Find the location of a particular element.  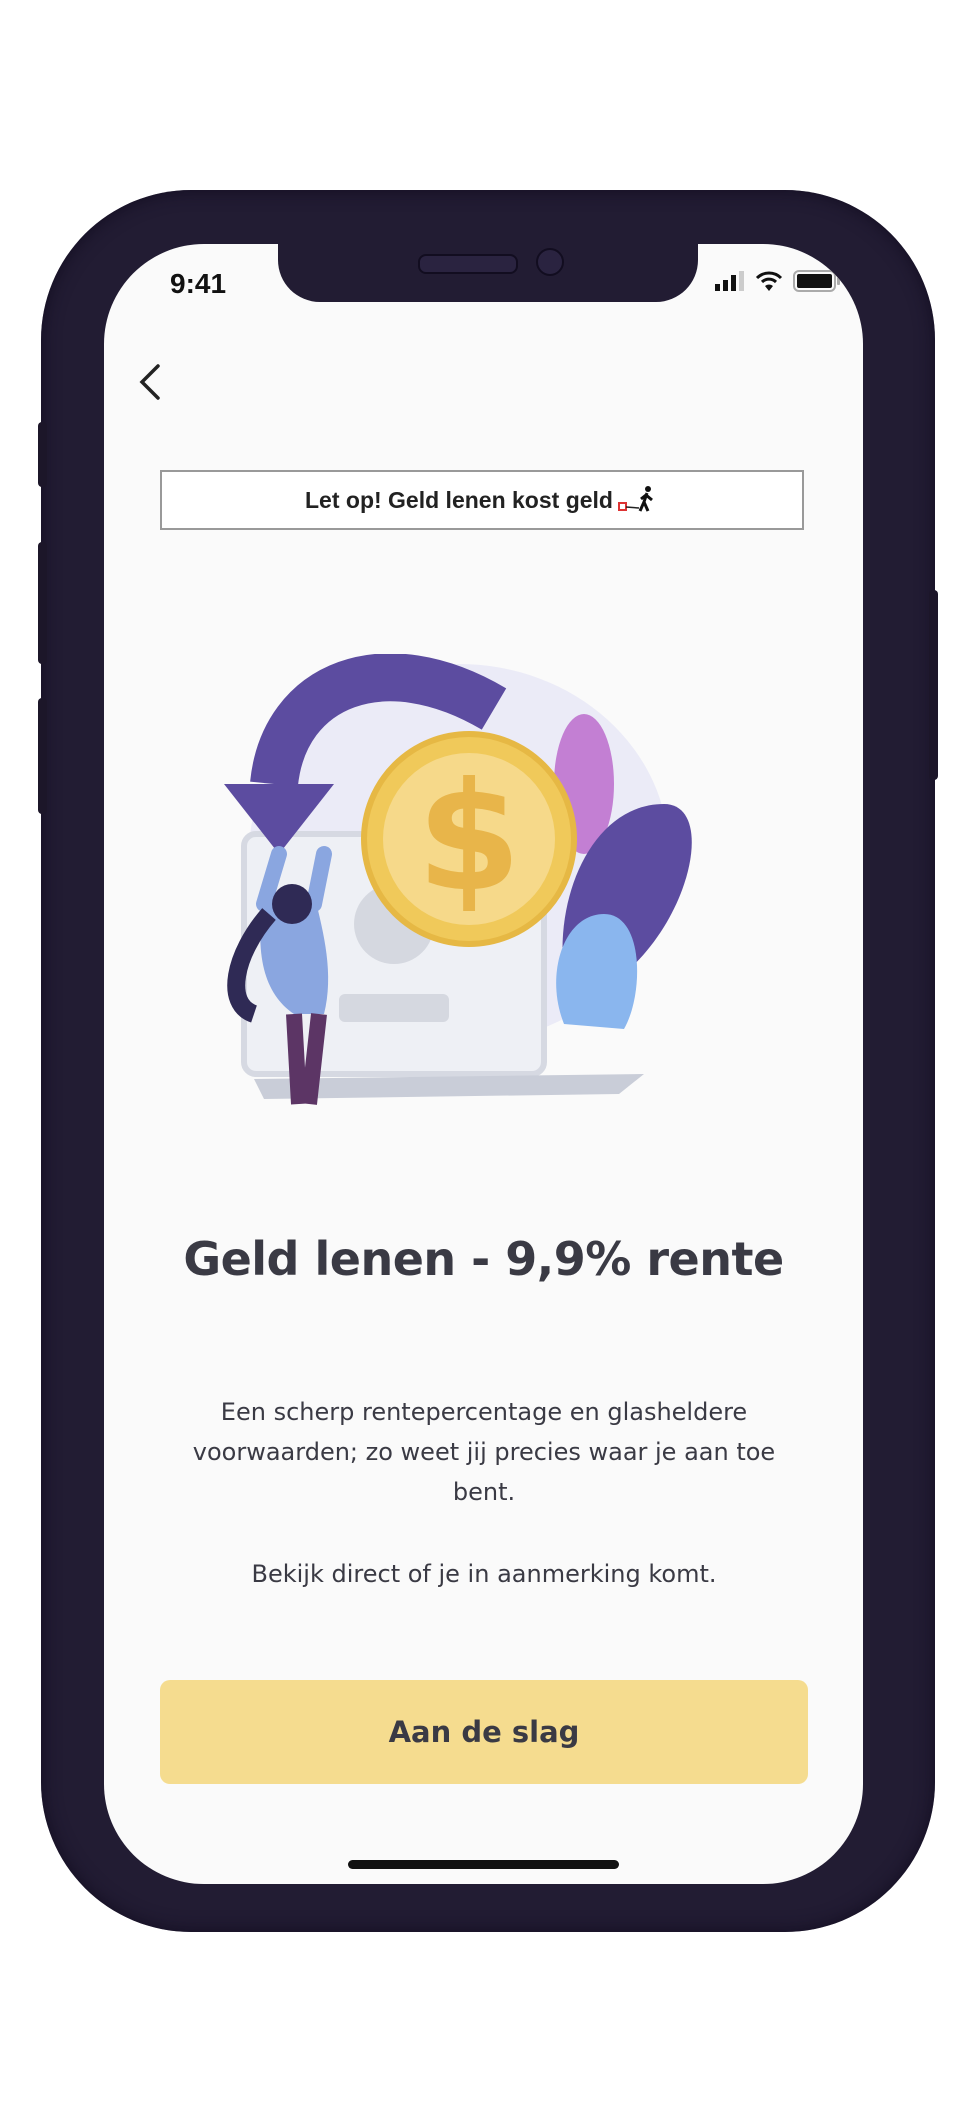

volume-down-button is located at coordinates (42, 756).